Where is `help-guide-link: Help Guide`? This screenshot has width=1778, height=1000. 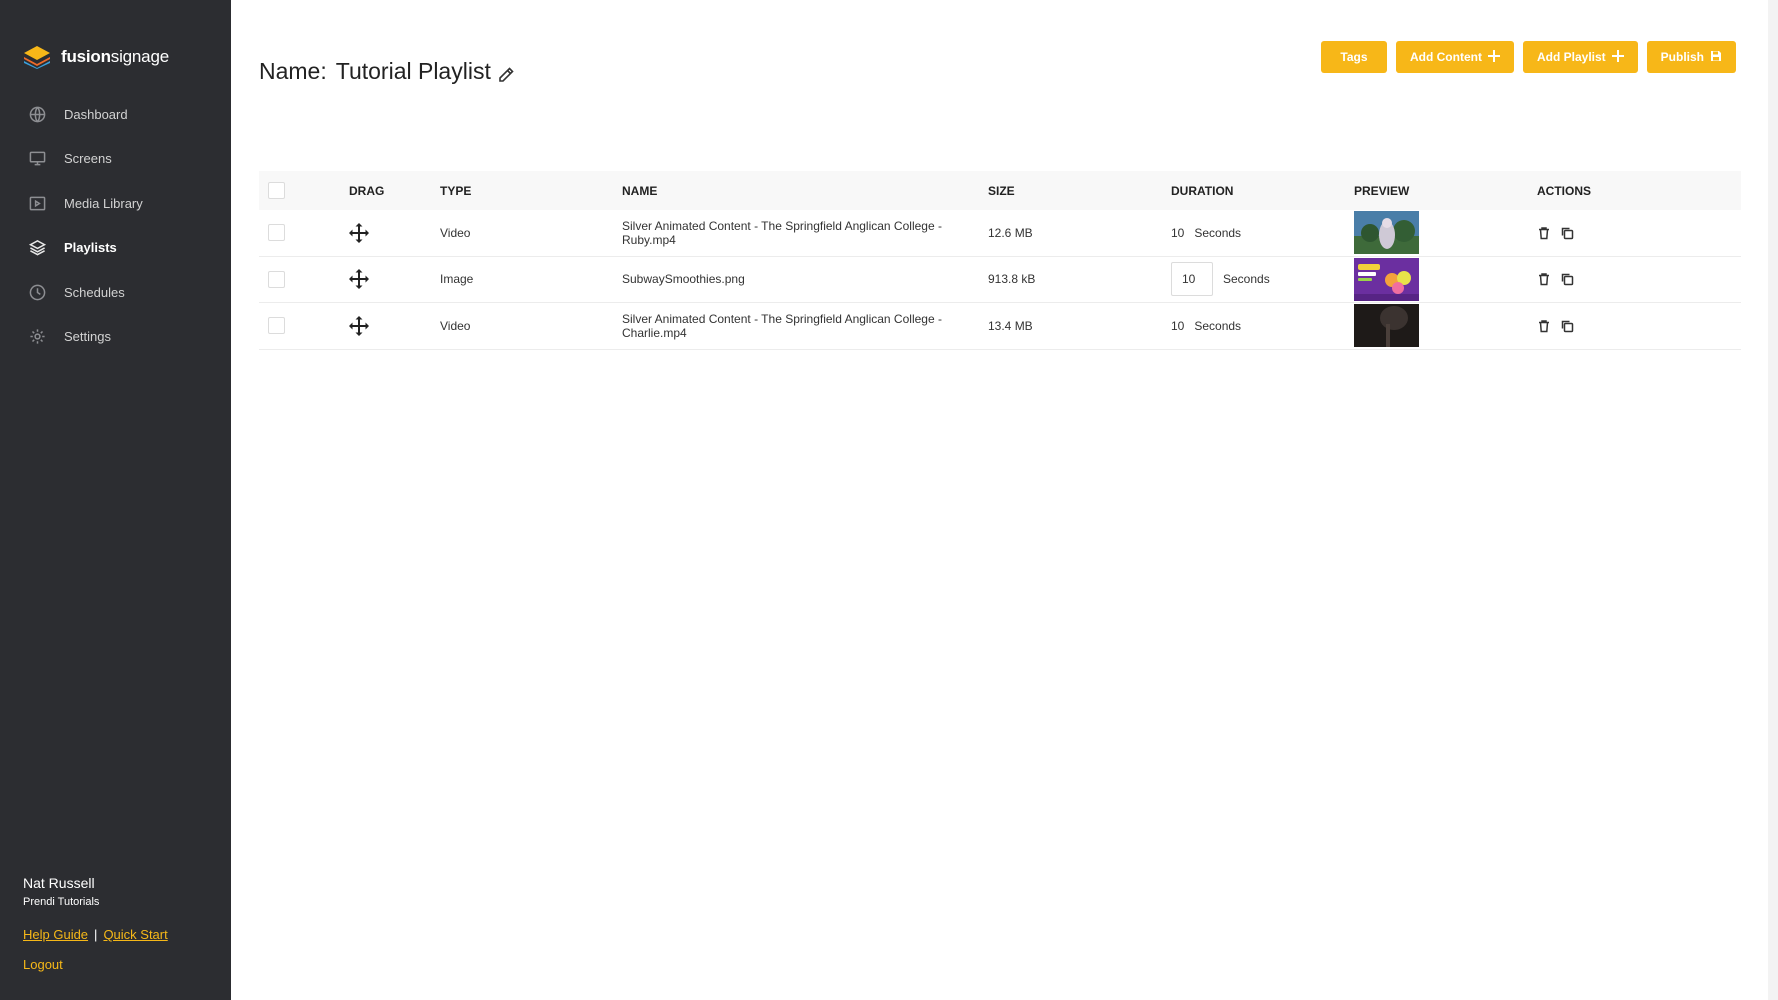 help-guide-link: Help Guide is located at coordinates (55, 934).